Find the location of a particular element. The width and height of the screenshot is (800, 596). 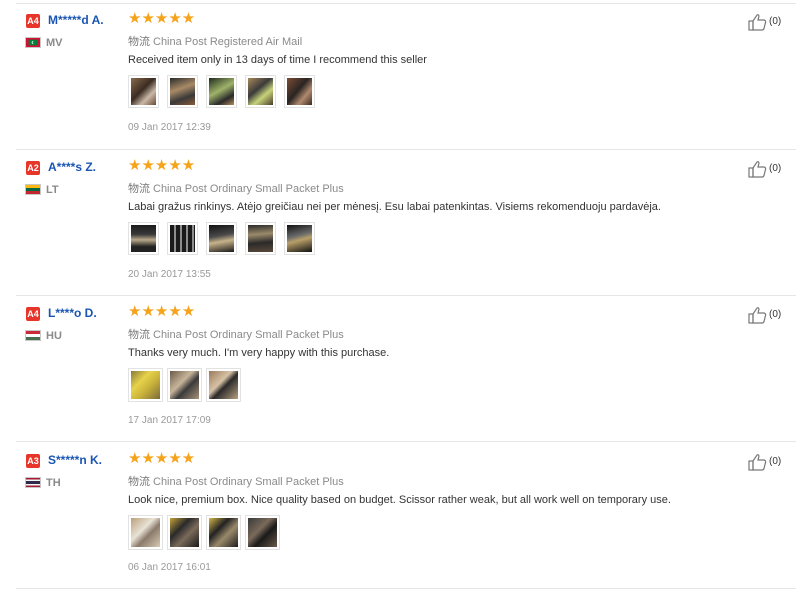

shipping-method: 物流 China Post Registered Air Mail is located at coordinates (215, 41).